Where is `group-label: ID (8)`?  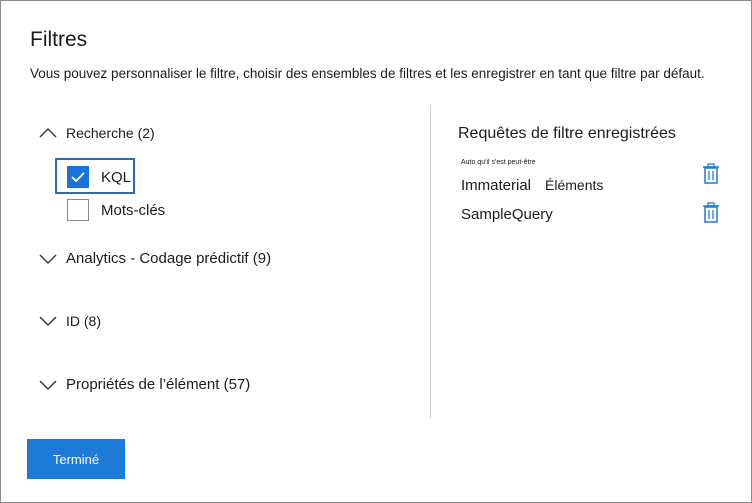
group-label: ID (8) is located at coordinates (83, 321).